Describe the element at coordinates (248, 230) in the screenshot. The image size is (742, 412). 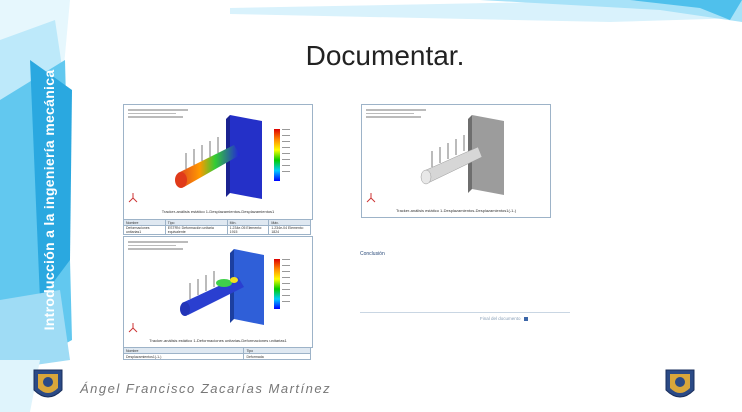
I see `table-cell: 1.234e-05 Elemento: 1915` at that location.